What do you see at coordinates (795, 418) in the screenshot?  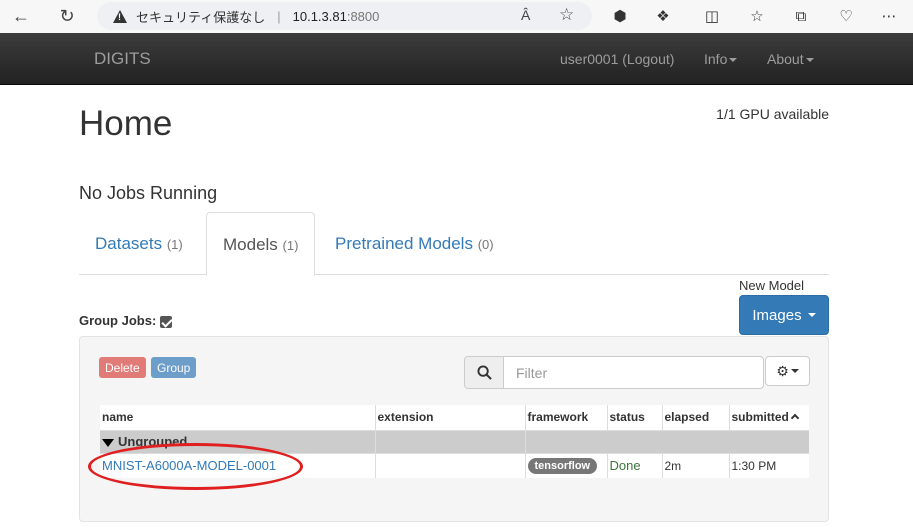 I see `sort-ascending-icon` at bounding box center [795, 418].